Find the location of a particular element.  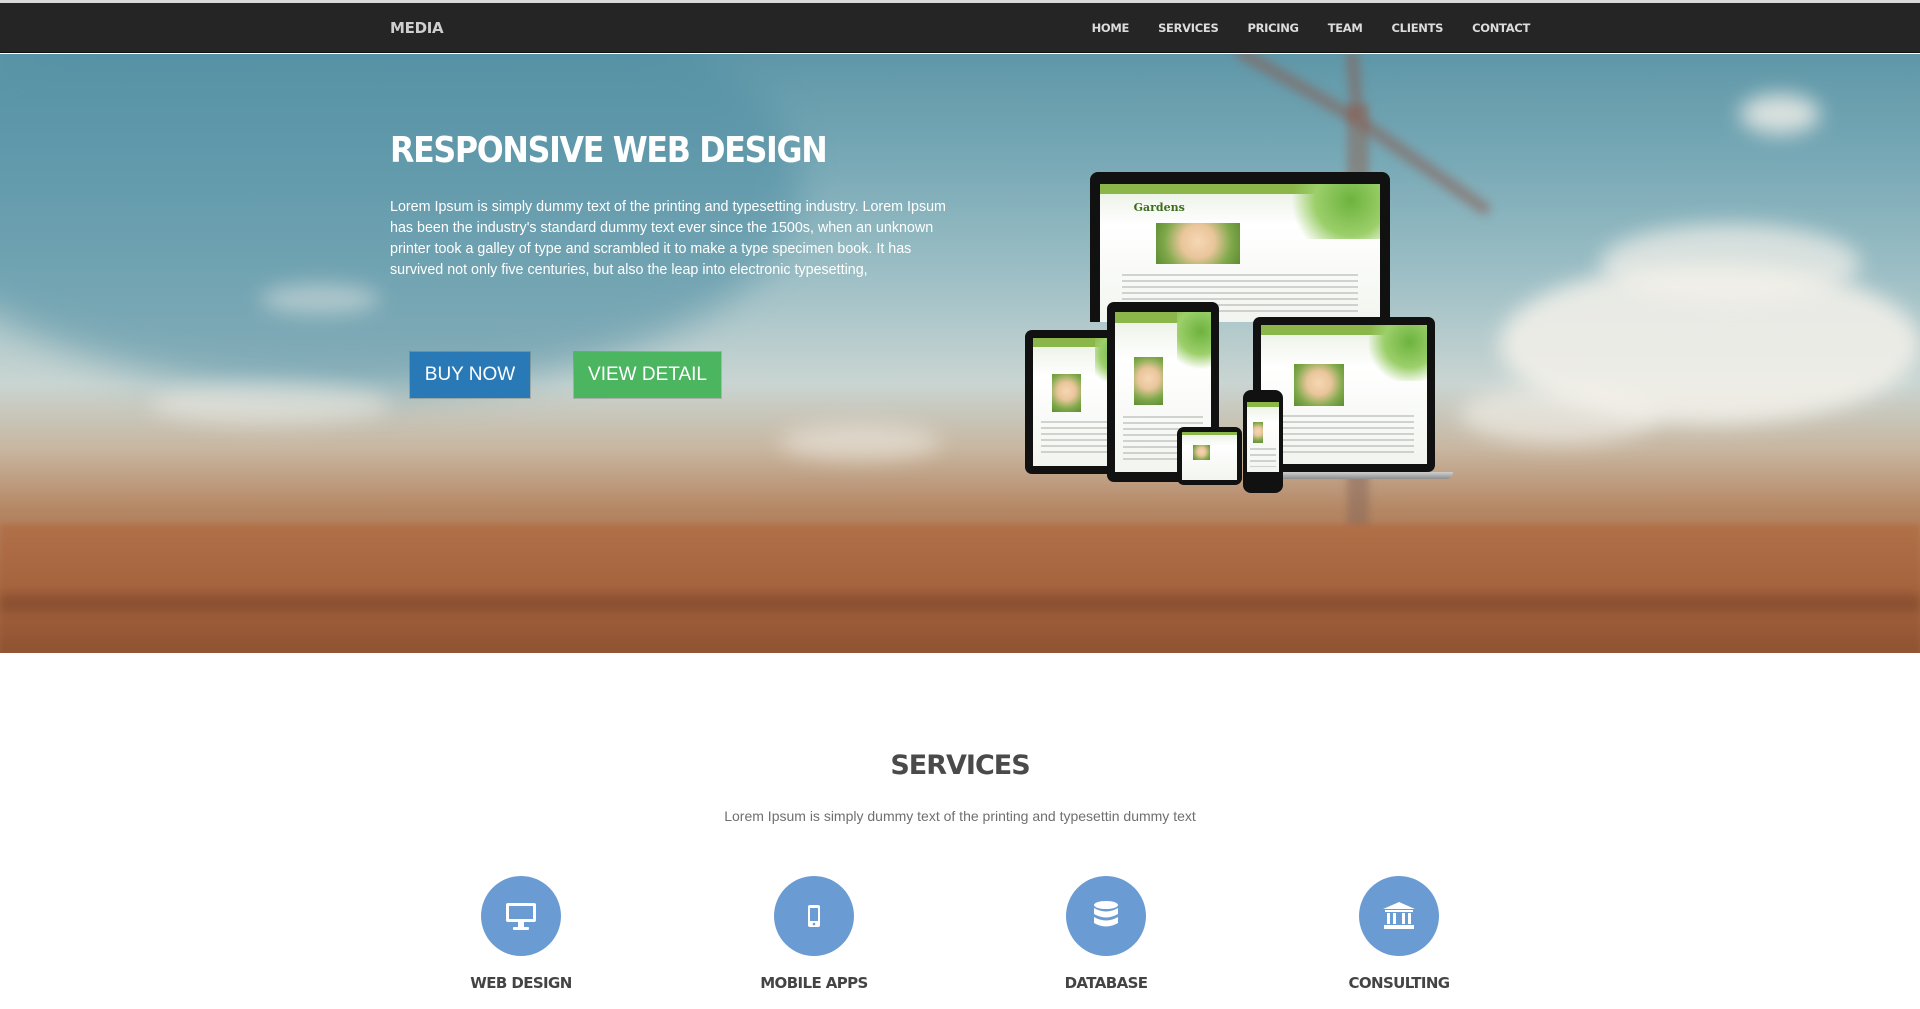

service-database: DATABASE is located at coordinates (1106, 934).